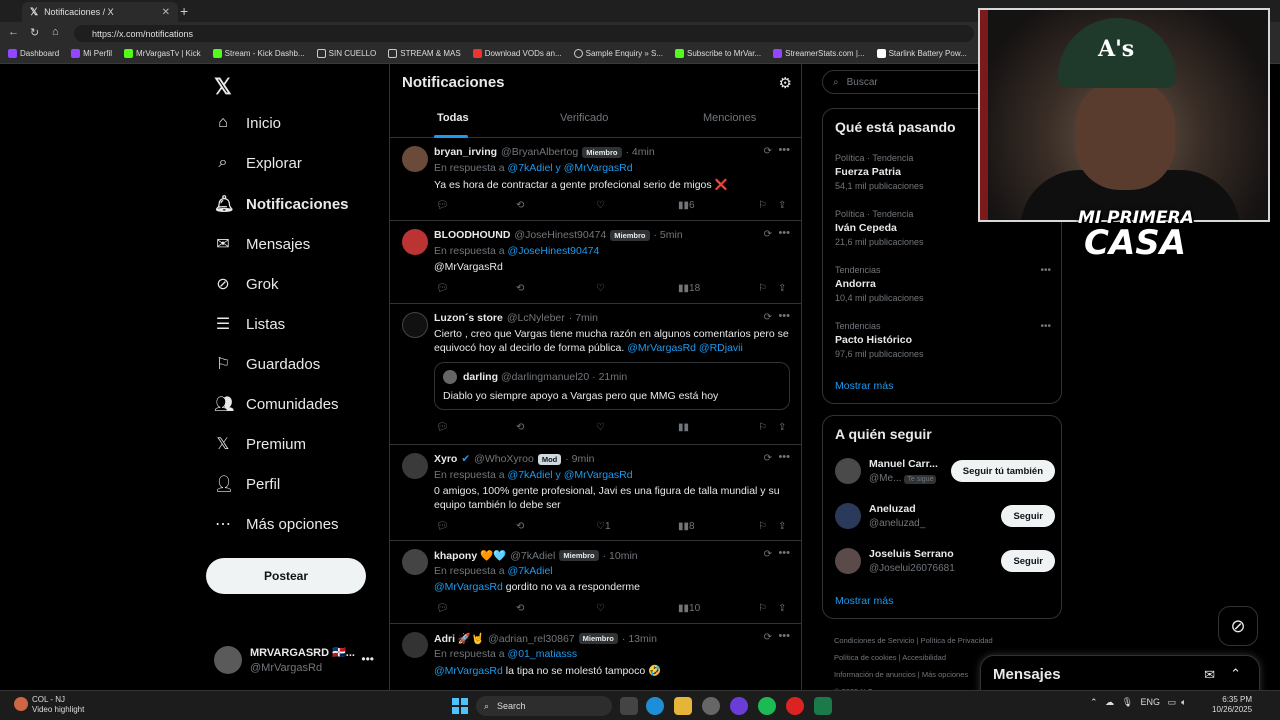 This screenshot has width=1280, height=720. I want to click on bookmark: MrVargasTv | Kick, so click(162, 53).